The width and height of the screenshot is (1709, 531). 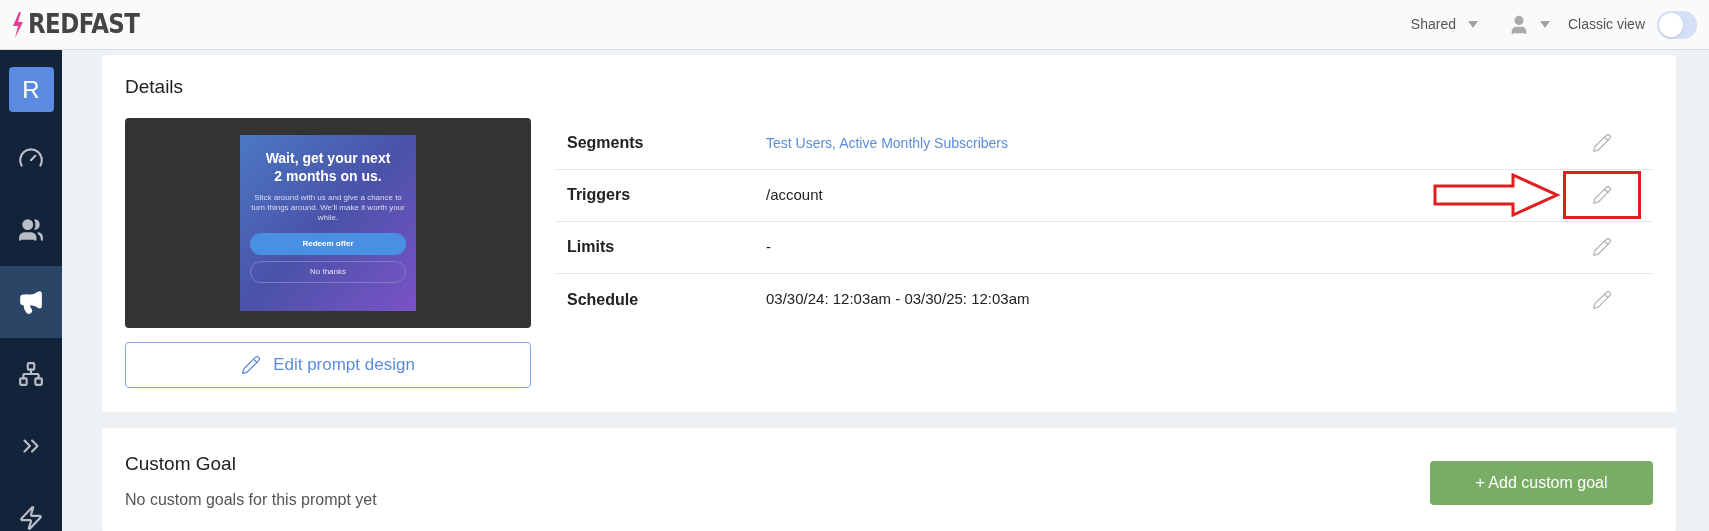 What do you see at coordinates (31, 374) in the screenshot?
I see `network-icon` at bounding box center [31, 374].